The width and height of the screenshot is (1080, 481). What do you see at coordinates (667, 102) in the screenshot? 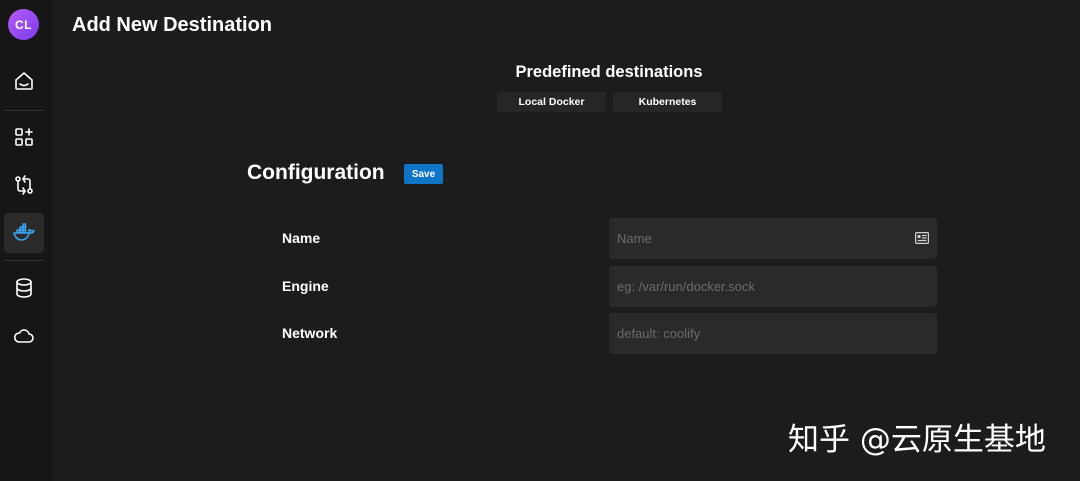
I see `kubernetes-button: Kubernetes` at bounding box center [667, 102].